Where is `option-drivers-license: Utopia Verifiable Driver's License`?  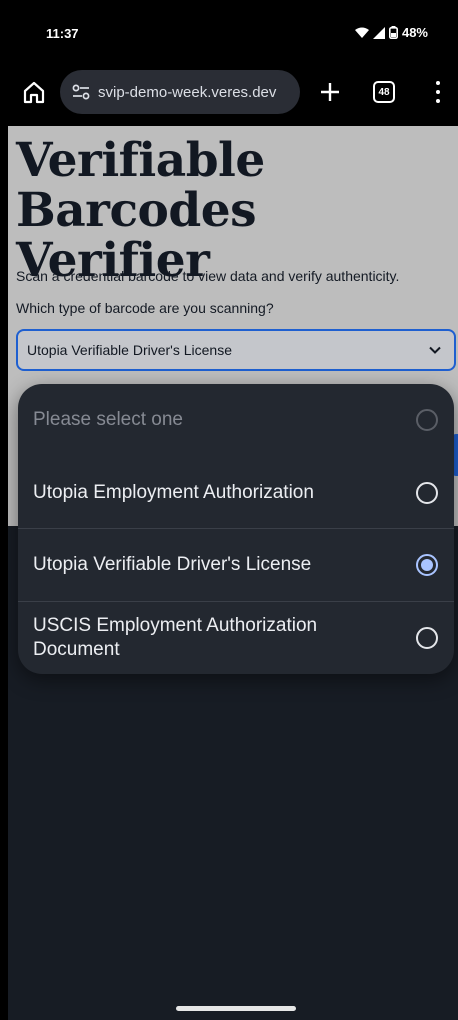
option-drivers-license: Utopia Verifiable Driver's License is located at coordinates (236, 565).